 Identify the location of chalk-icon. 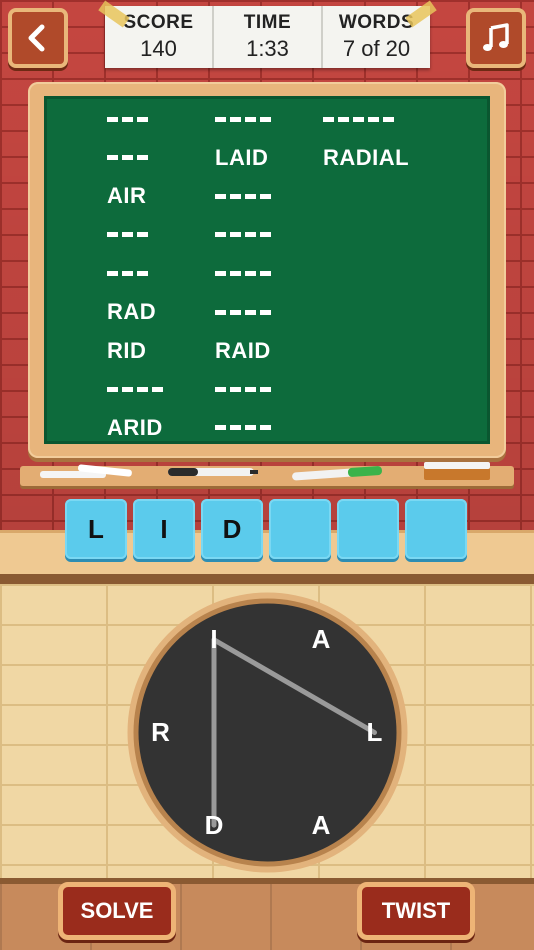
(86, 471).